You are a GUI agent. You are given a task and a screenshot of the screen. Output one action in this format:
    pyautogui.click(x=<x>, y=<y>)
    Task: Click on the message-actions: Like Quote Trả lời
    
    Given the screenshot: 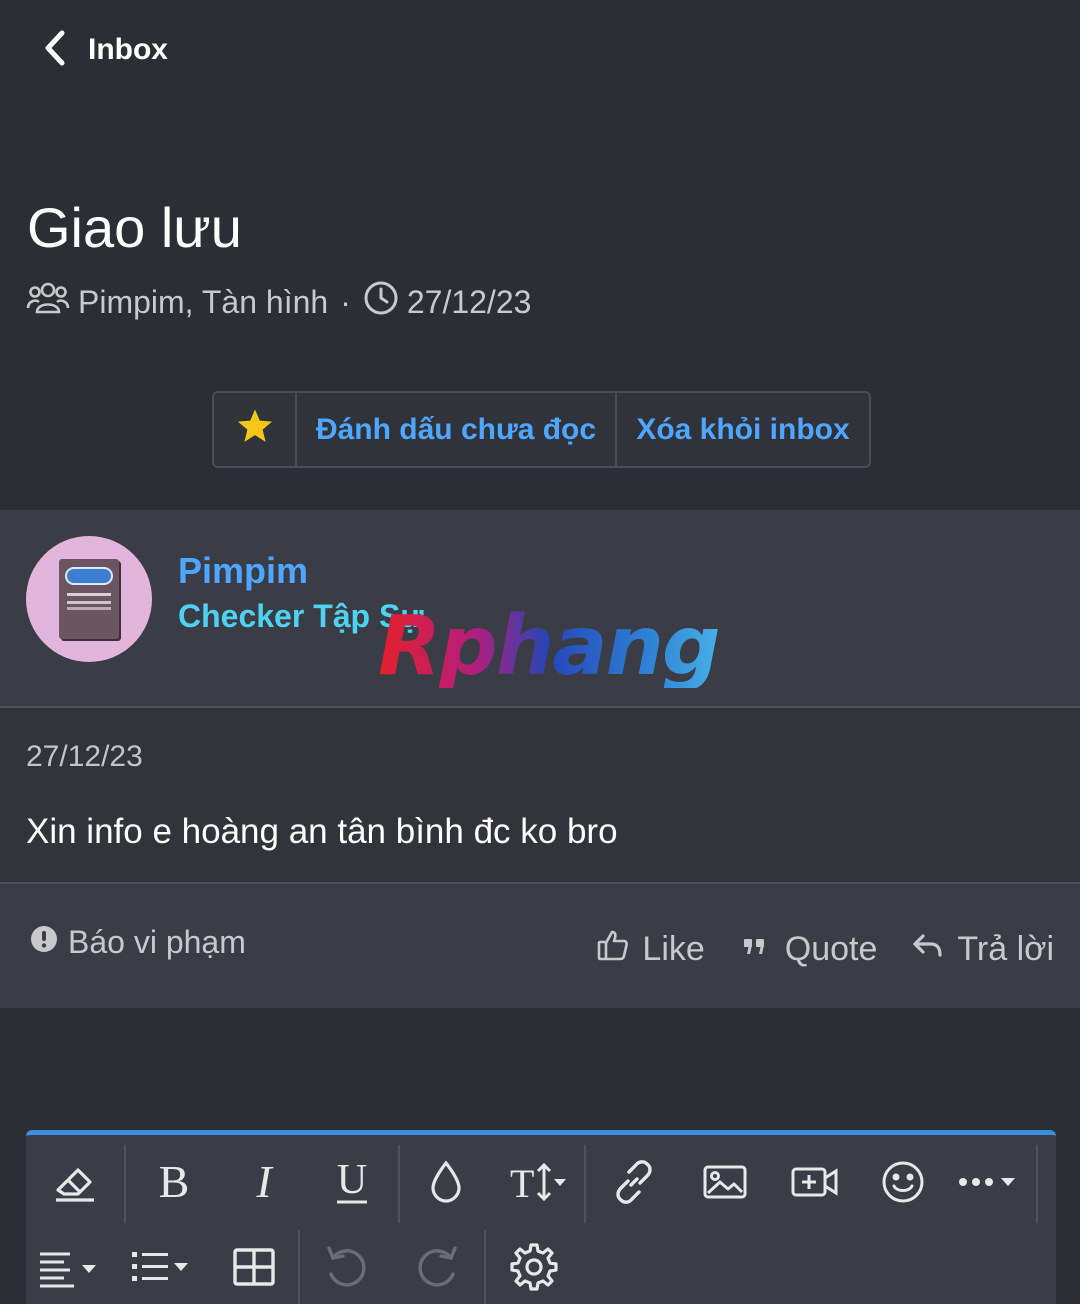 What is the action you would take?
    pyautogui.click(x=825, y=949)
    